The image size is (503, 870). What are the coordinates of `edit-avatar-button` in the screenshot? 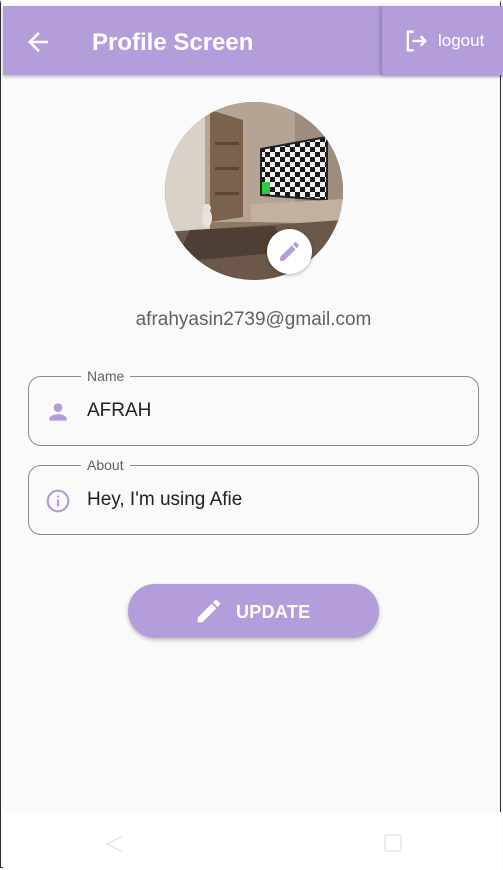 It's located at (289, 251).